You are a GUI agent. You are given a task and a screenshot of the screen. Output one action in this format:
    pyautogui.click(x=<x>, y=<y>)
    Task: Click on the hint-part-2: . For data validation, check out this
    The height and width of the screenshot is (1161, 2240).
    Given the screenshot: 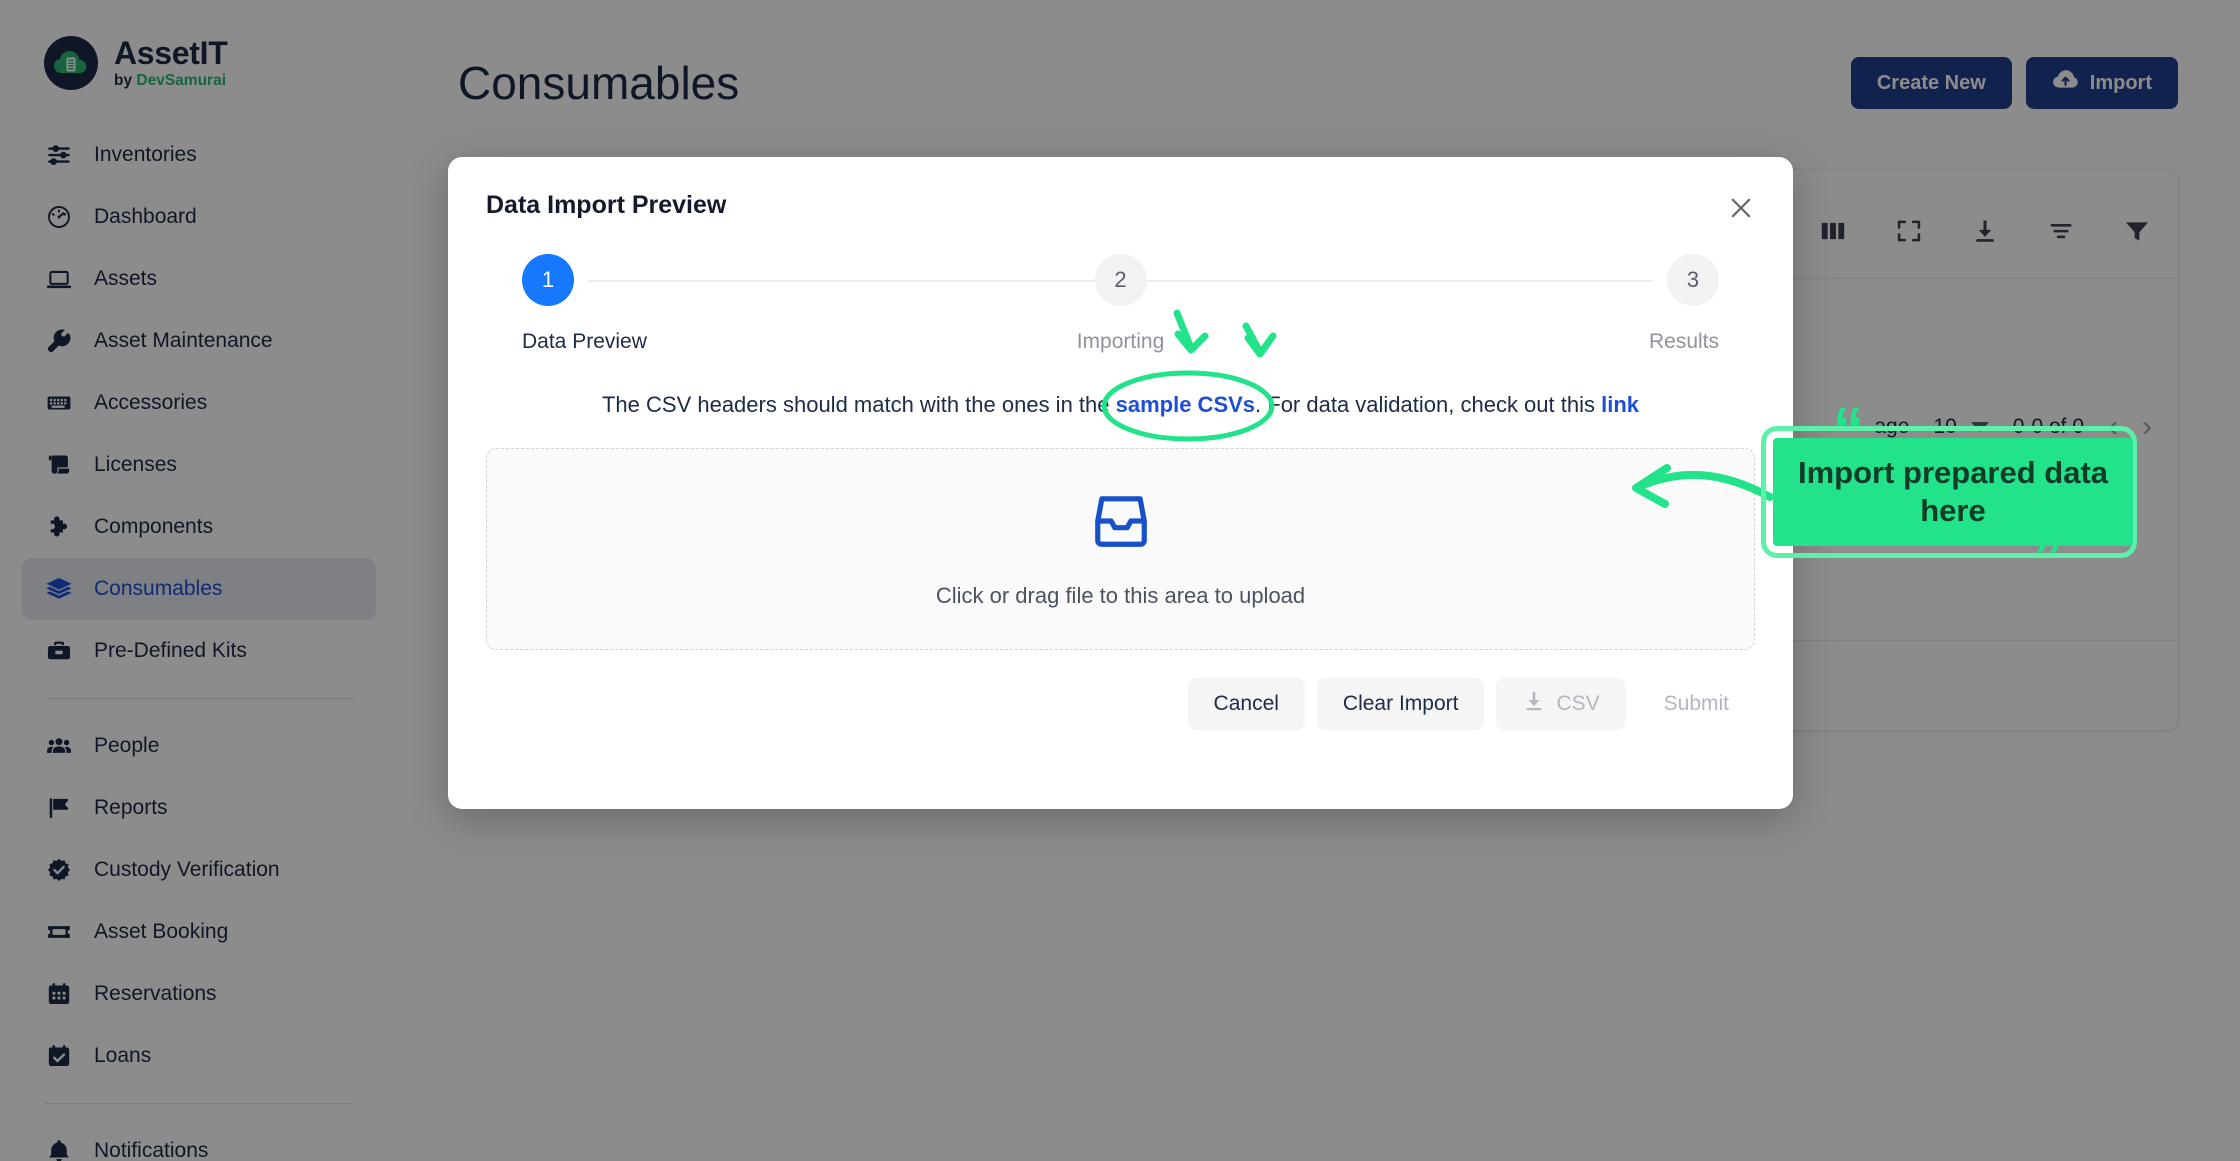 What is the action you would take?
    pyautogui.click(x=1428, y=404)
    